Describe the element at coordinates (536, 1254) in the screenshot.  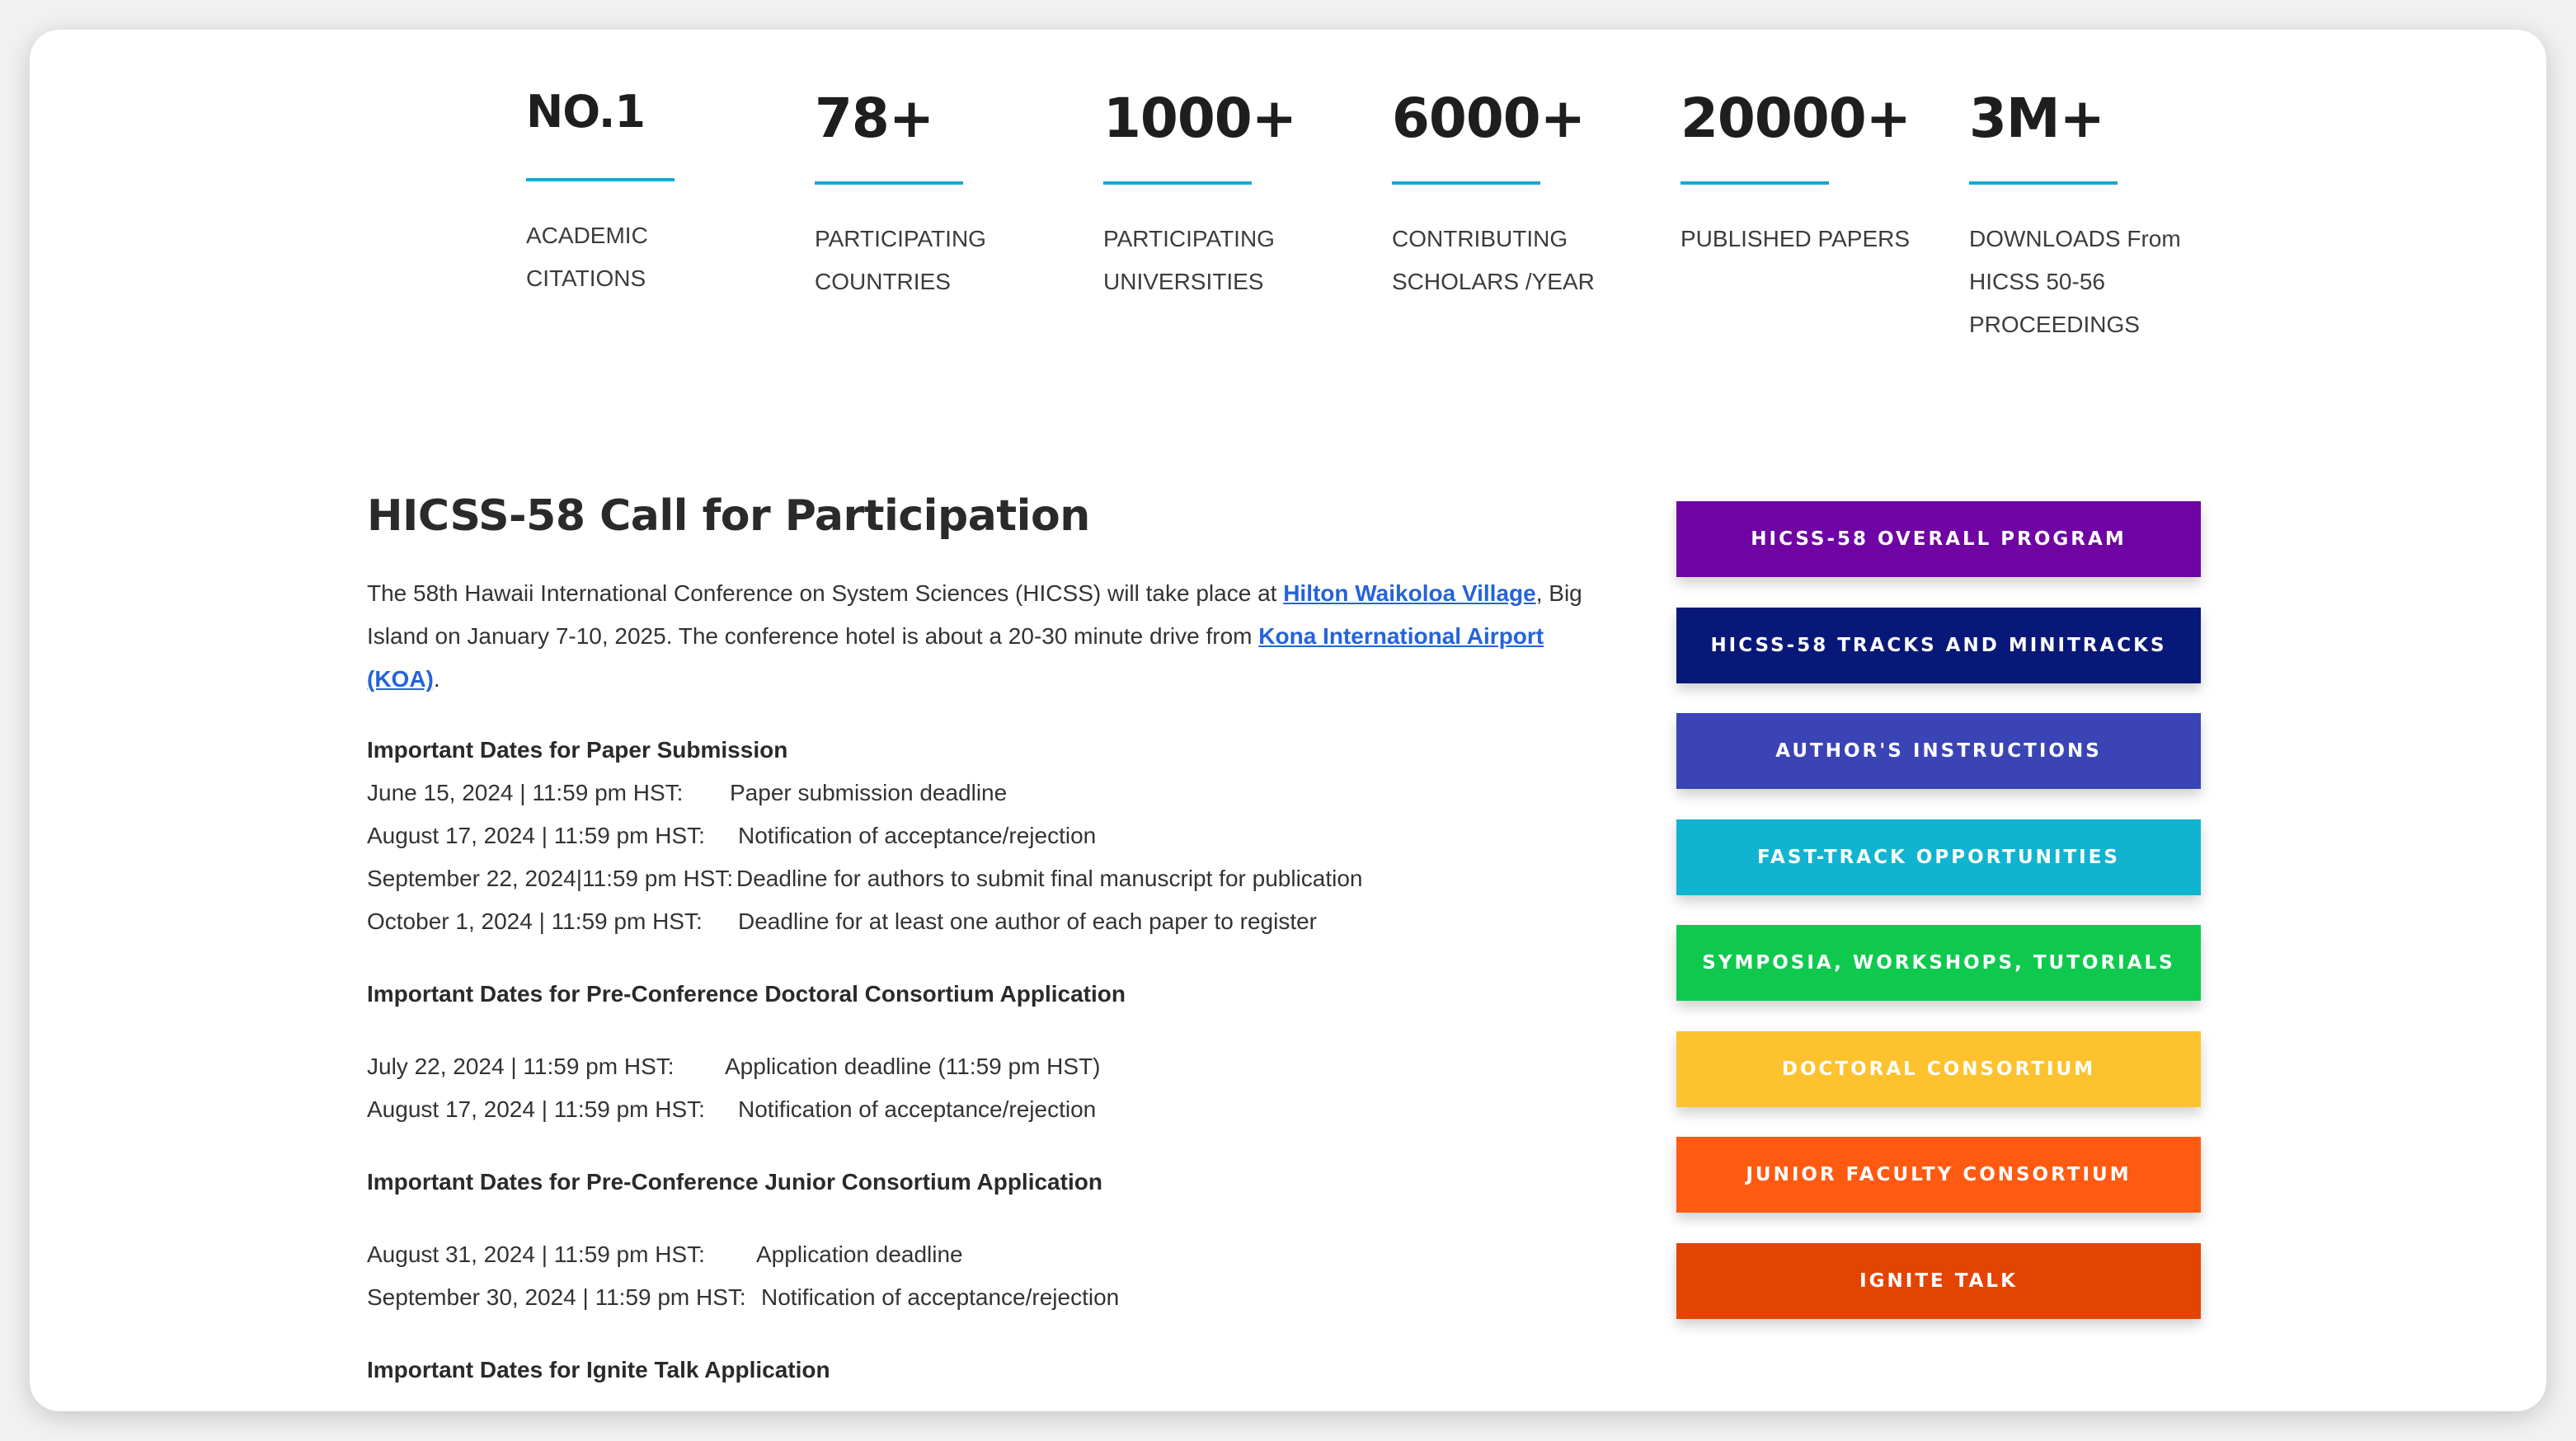
I see `date-label: August 31, 2024 | 11:59 pm HST:` at that location.